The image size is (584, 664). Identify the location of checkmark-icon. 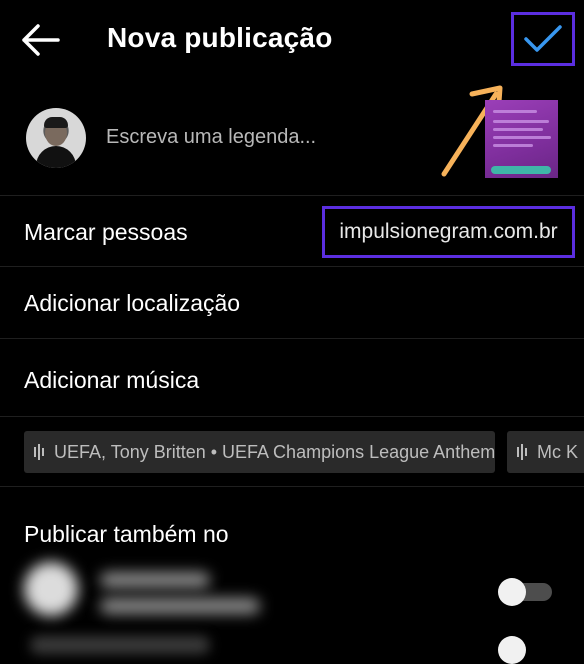
(543, 38).